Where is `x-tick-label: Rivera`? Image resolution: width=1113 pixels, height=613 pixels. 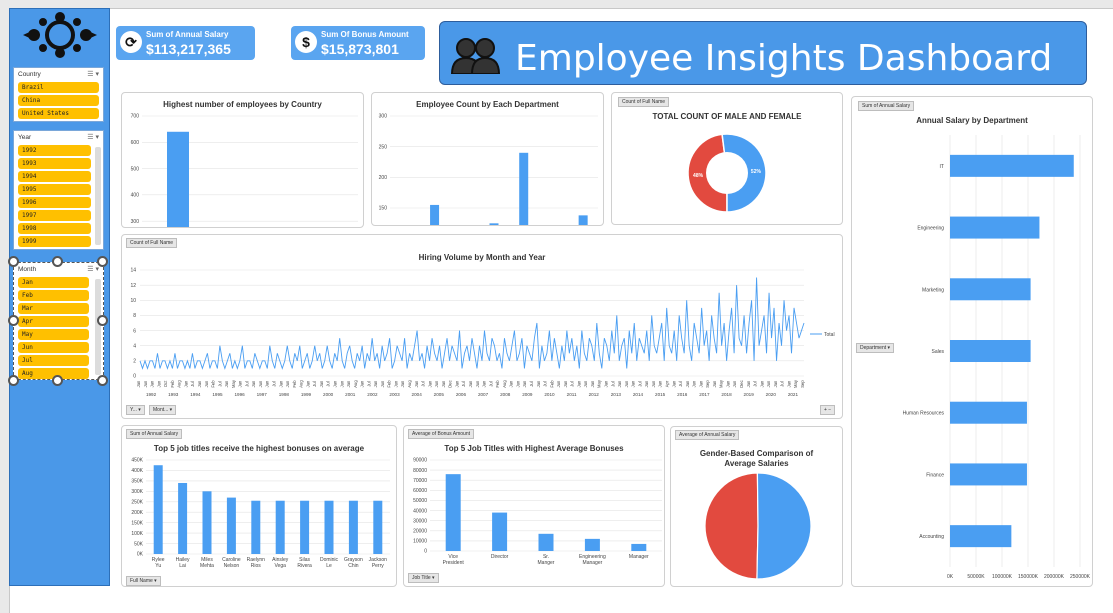
x-tick-label: Rivera is located at coordinates (304, 566).